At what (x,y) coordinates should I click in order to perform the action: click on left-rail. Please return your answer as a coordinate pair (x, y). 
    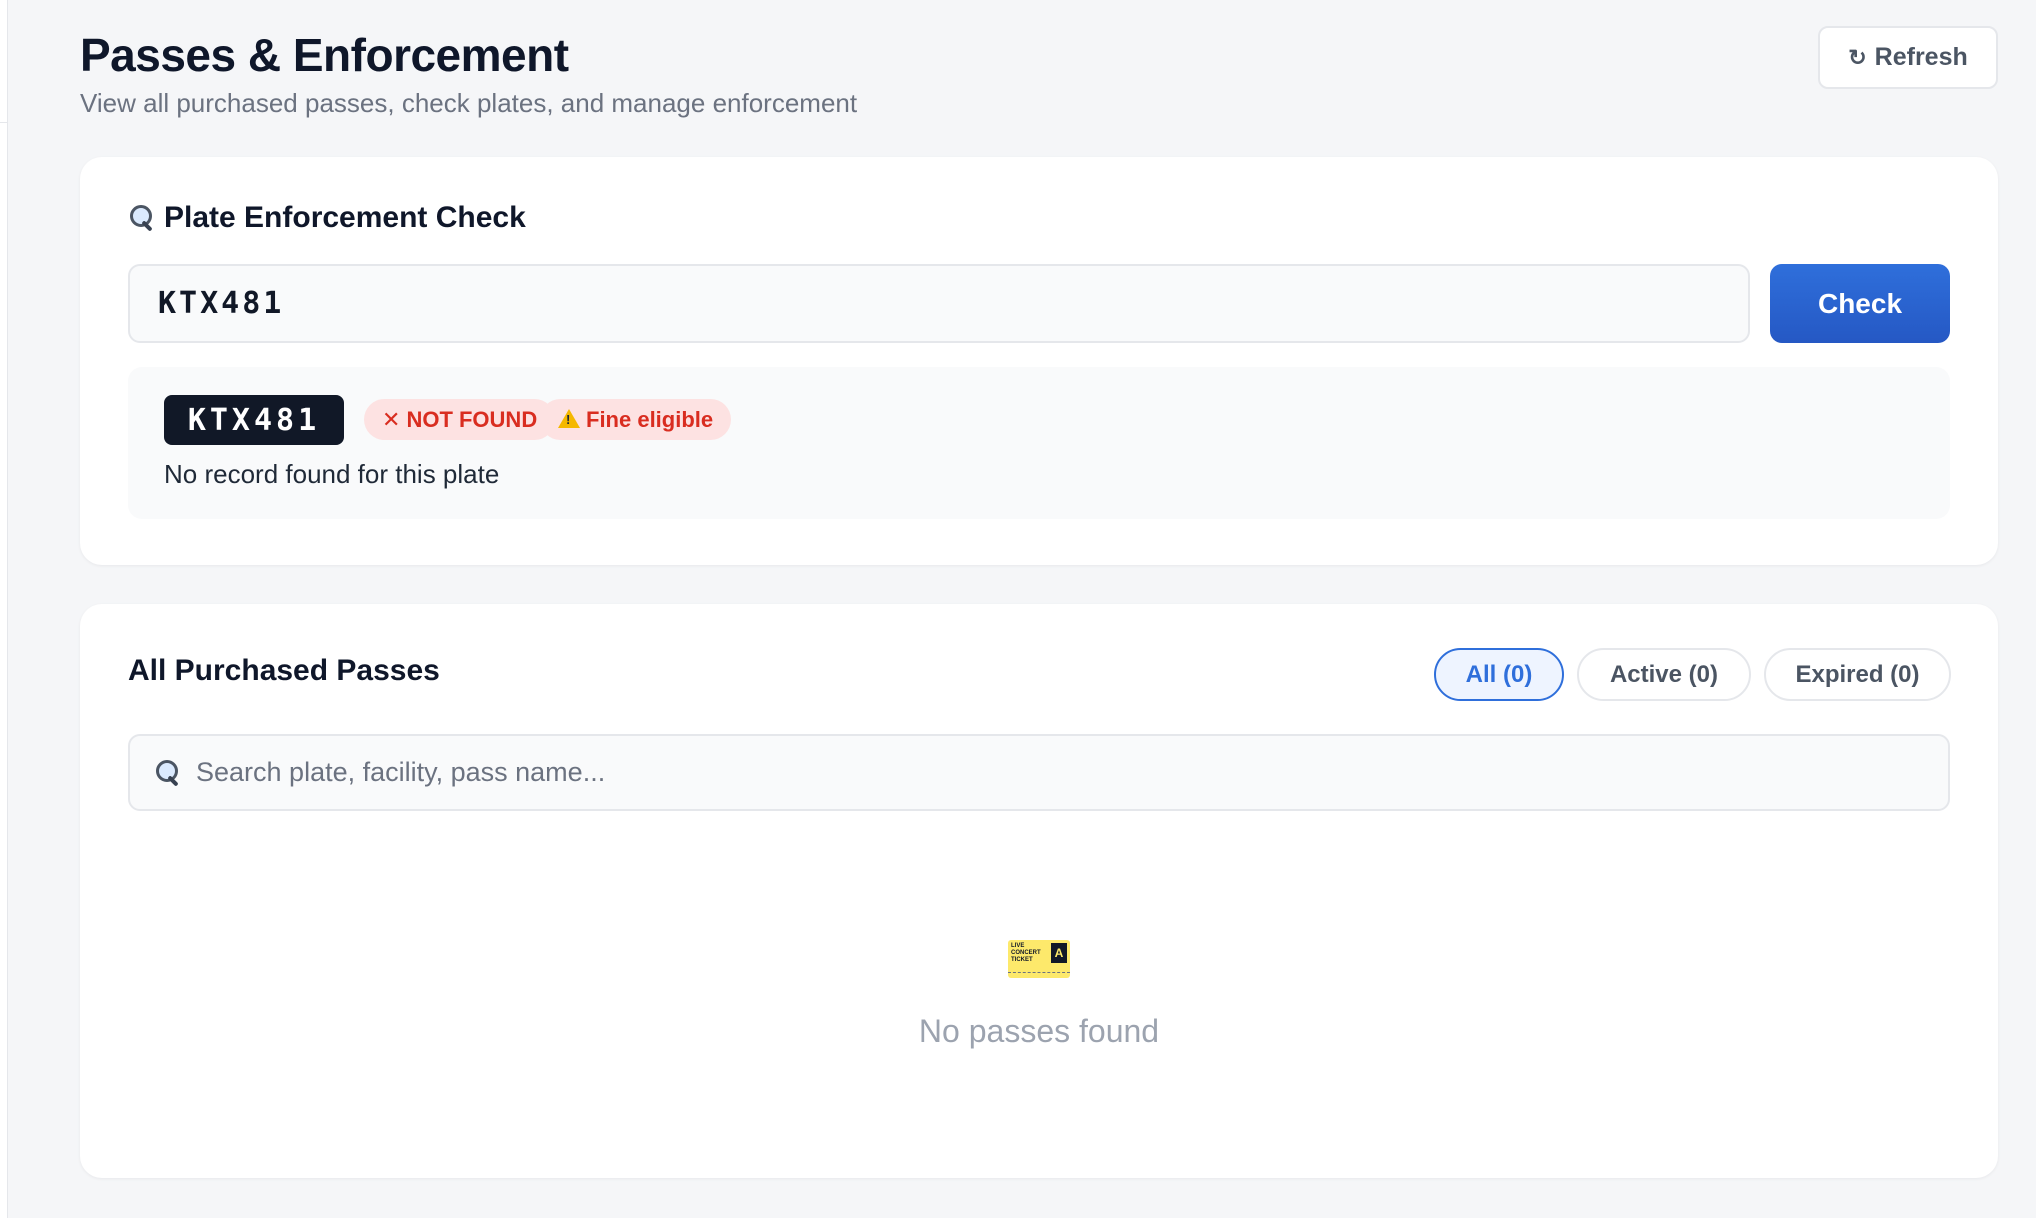
    Looking at the image, I should click on (4, 609).